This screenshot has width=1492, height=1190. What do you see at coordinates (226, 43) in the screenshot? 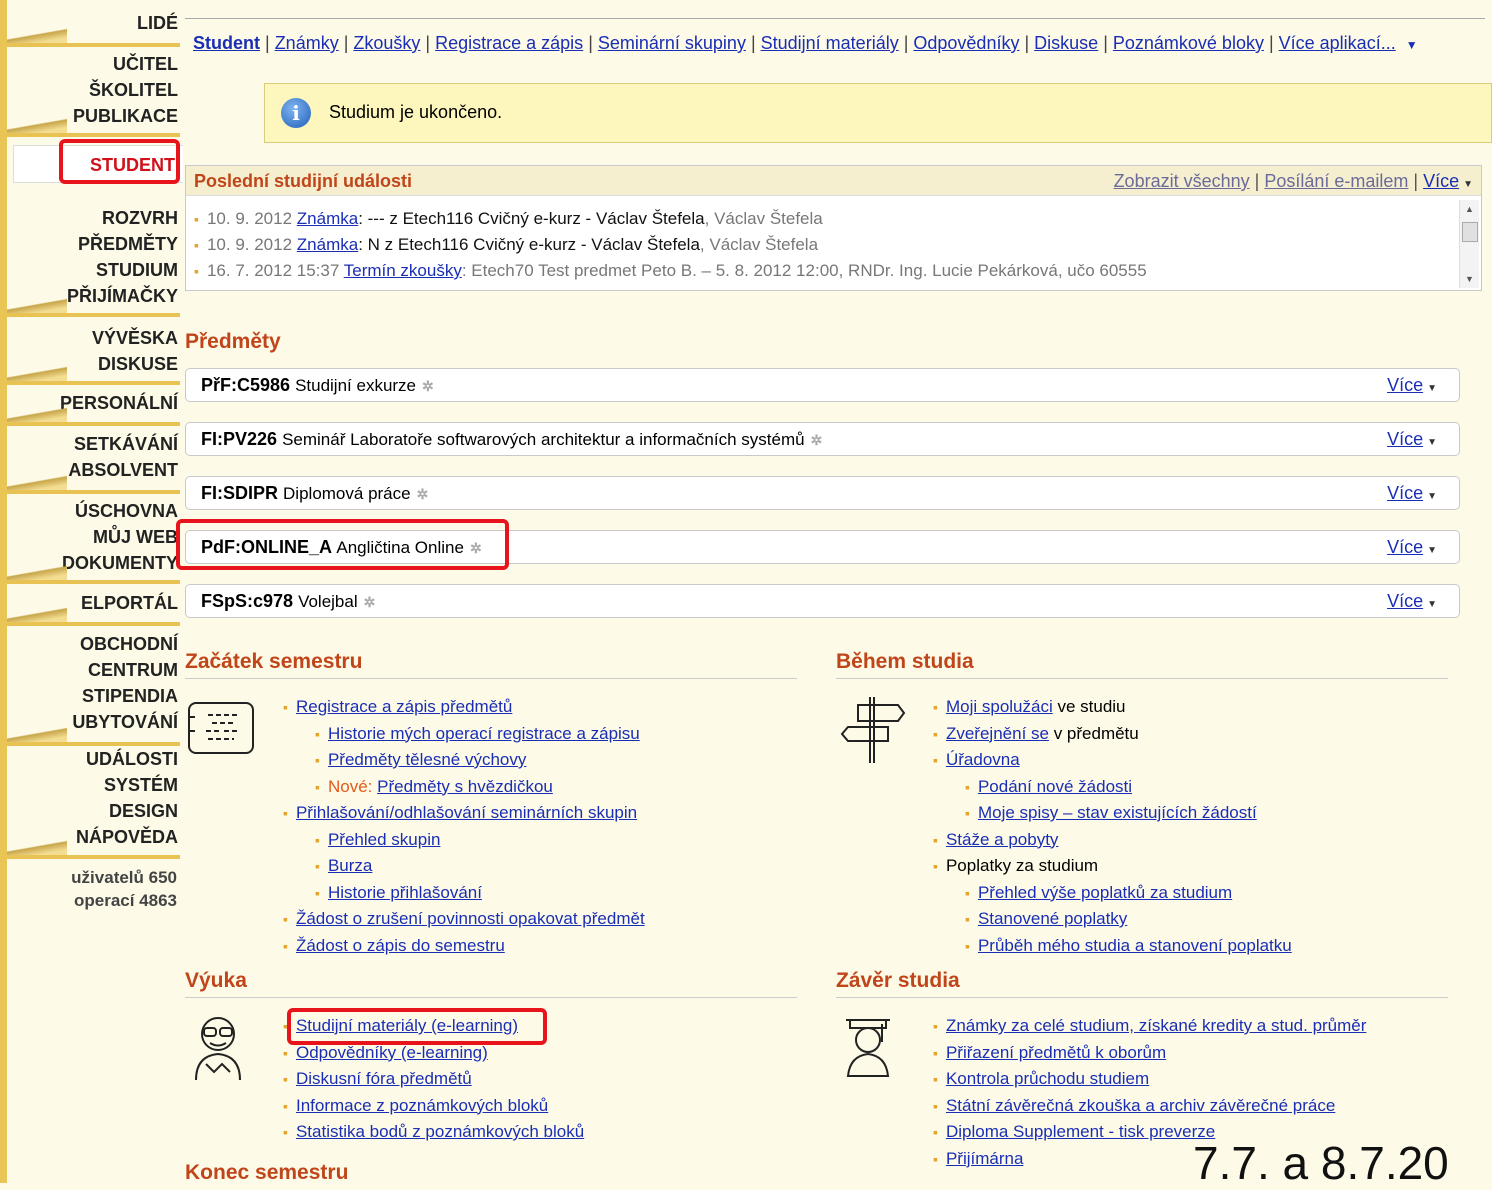
I see `link-student: Student` at bounding box center [226, 43].